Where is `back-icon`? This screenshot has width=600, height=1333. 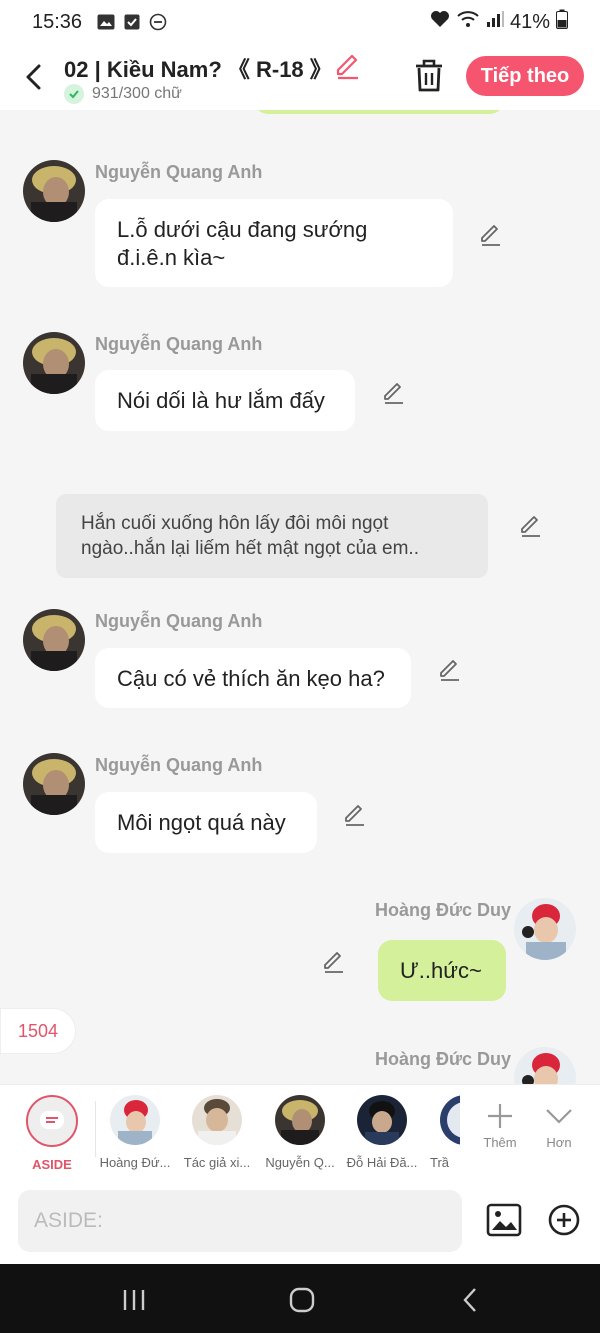 back-icon is located at coordinates (469, 1300).